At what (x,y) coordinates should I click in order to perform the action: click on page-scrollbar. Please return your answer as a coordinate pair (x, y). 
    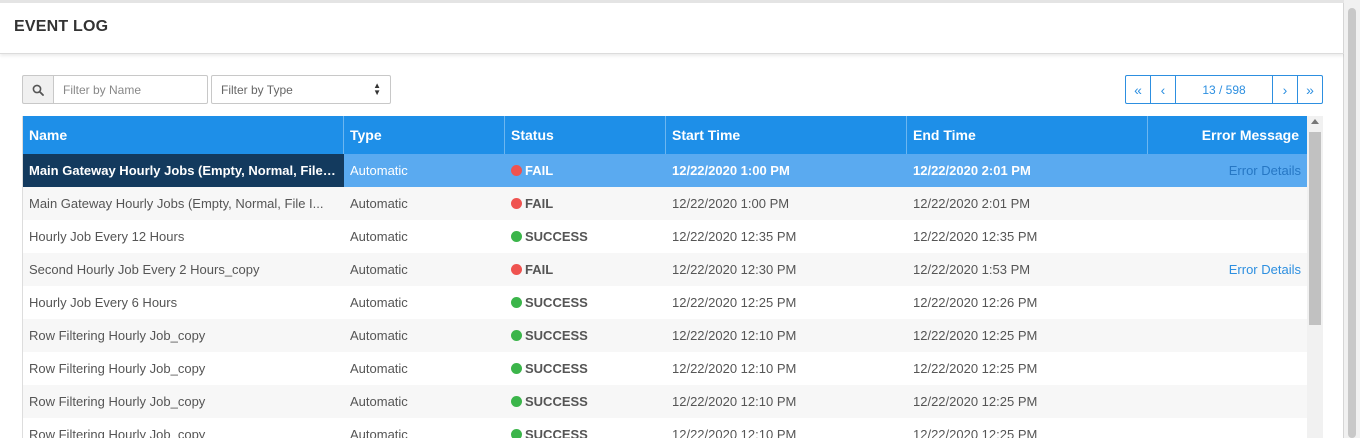
    Looking at the image, I should click on (1352, 219).